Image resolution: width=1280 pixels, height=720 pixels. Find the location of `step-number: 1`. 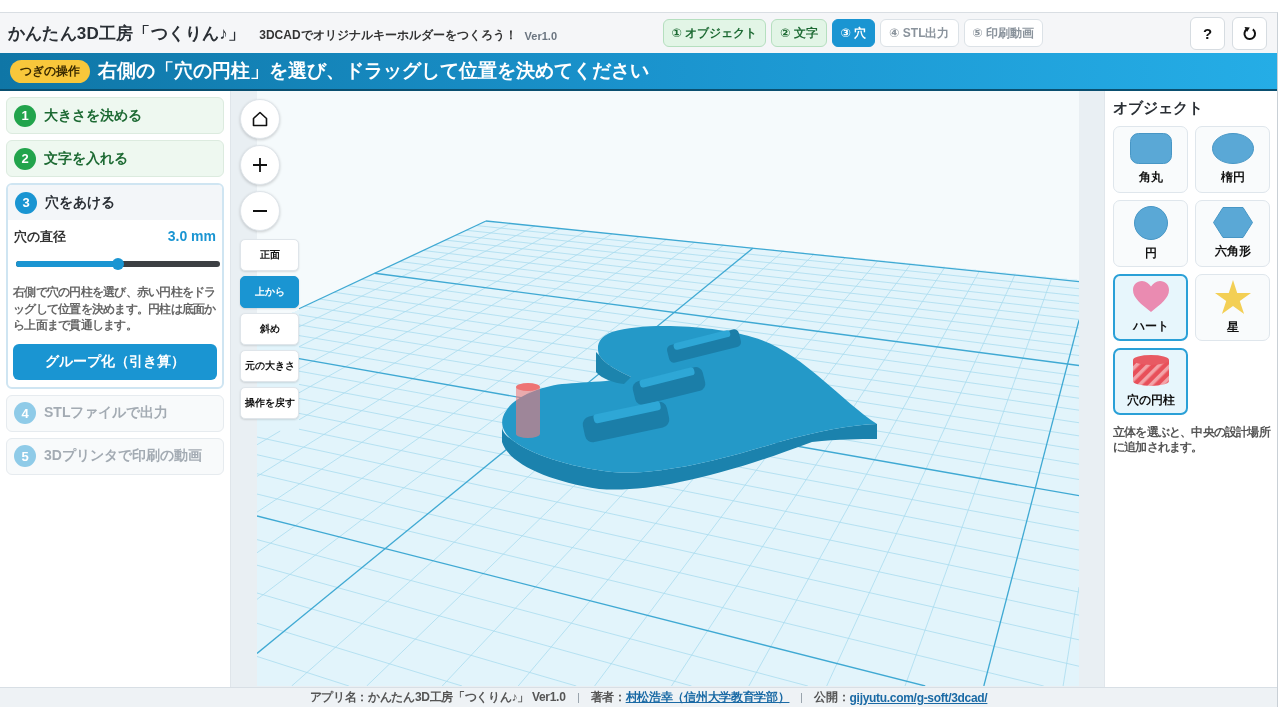

step-number: 1 is located at coordinates (25, 115).